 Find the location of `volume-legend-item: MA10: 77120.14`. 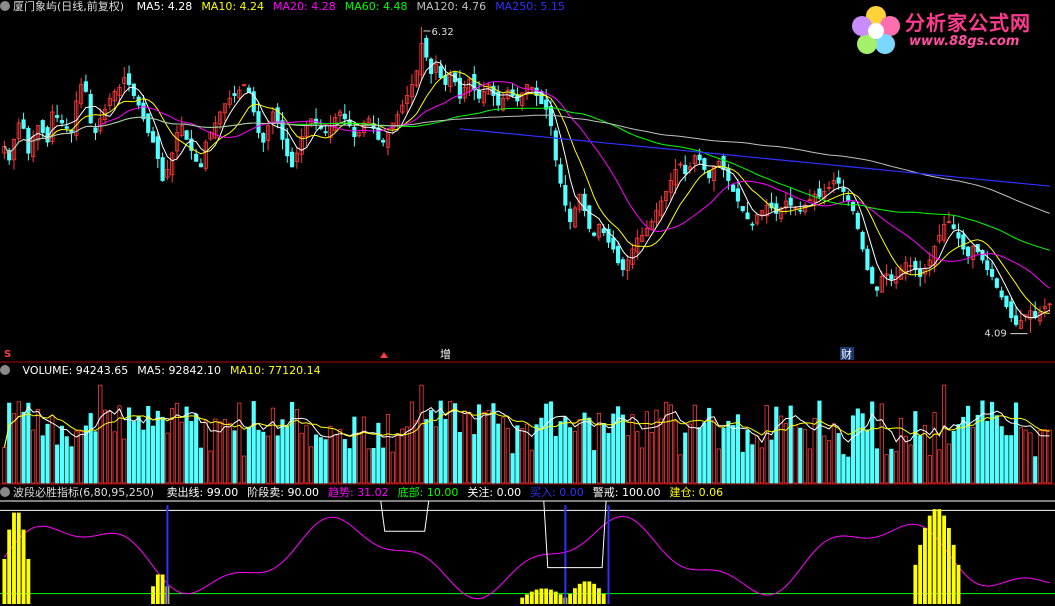

volume-legend-item: MA10: 77120.14 is located at coordinates (275, 370).